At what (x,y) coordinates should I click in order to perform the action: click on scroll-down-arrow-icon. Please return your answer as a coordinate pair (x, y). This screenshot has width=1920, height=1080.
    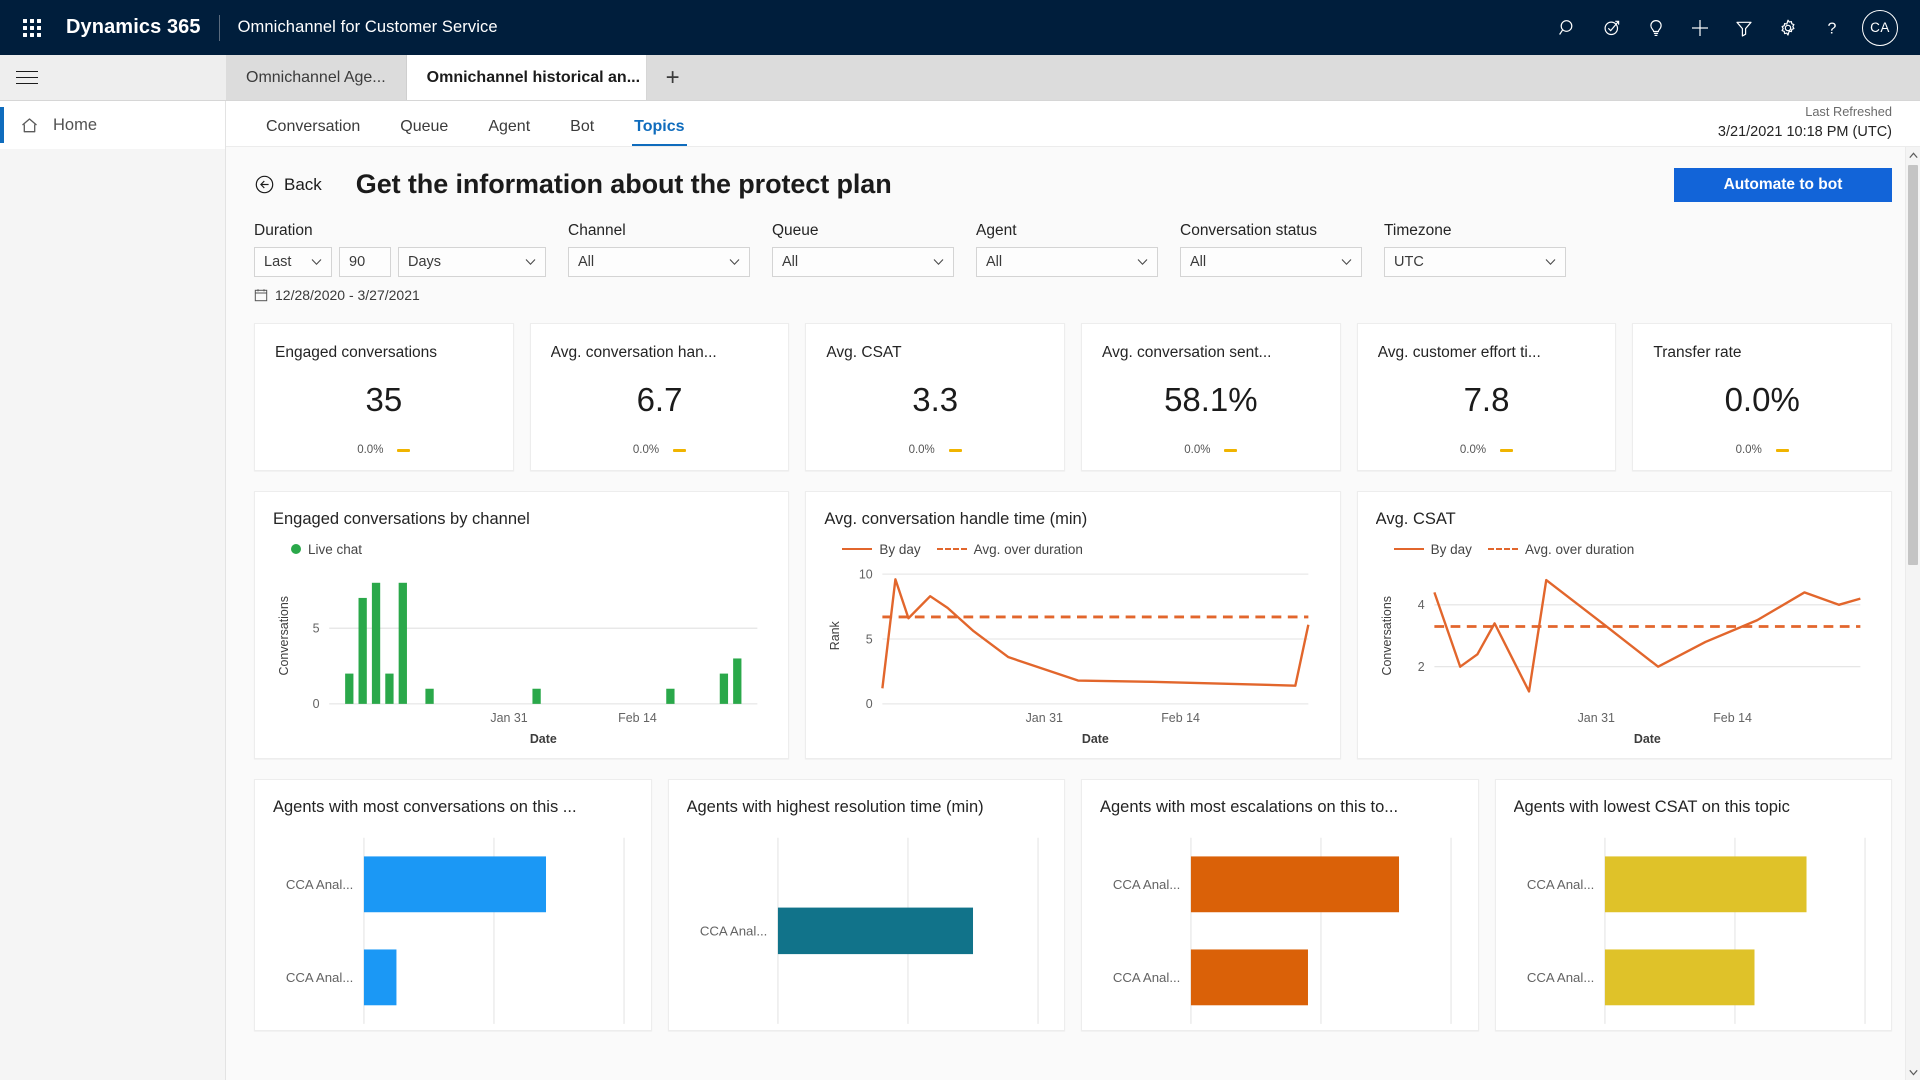
    Looking at the image, I should click on (1913, 1072).